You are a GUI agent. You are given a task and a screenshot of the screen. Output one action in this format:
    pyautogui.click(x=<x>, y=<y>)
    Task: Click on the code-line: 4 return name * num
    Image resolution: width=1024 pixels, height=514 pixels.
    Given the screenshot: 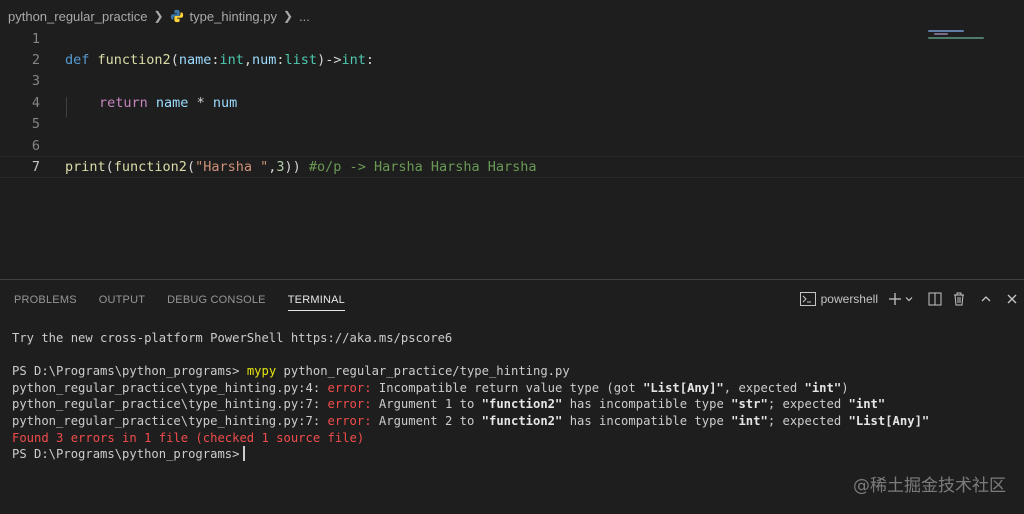 What is the action you would take?
    pyautogui.click(x=512, y=102)
    